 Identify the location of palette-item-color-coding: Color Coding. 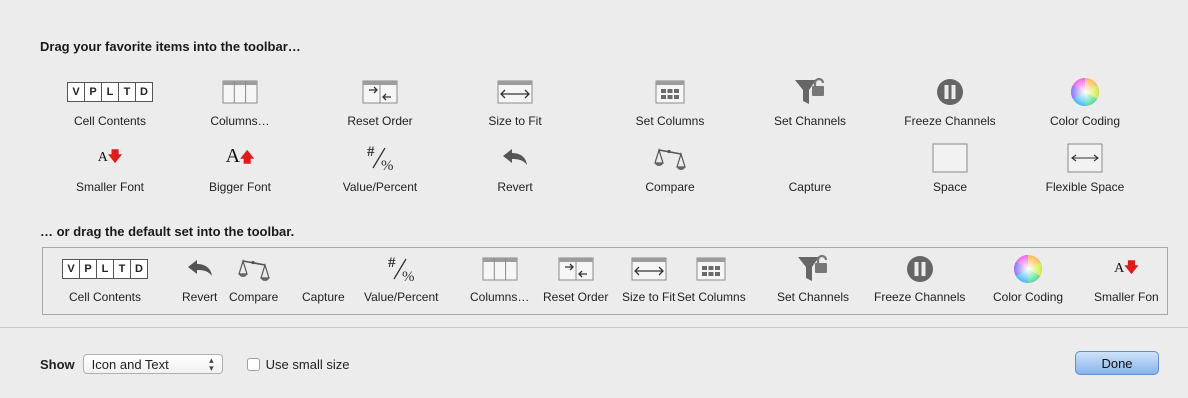
(1085, 103).